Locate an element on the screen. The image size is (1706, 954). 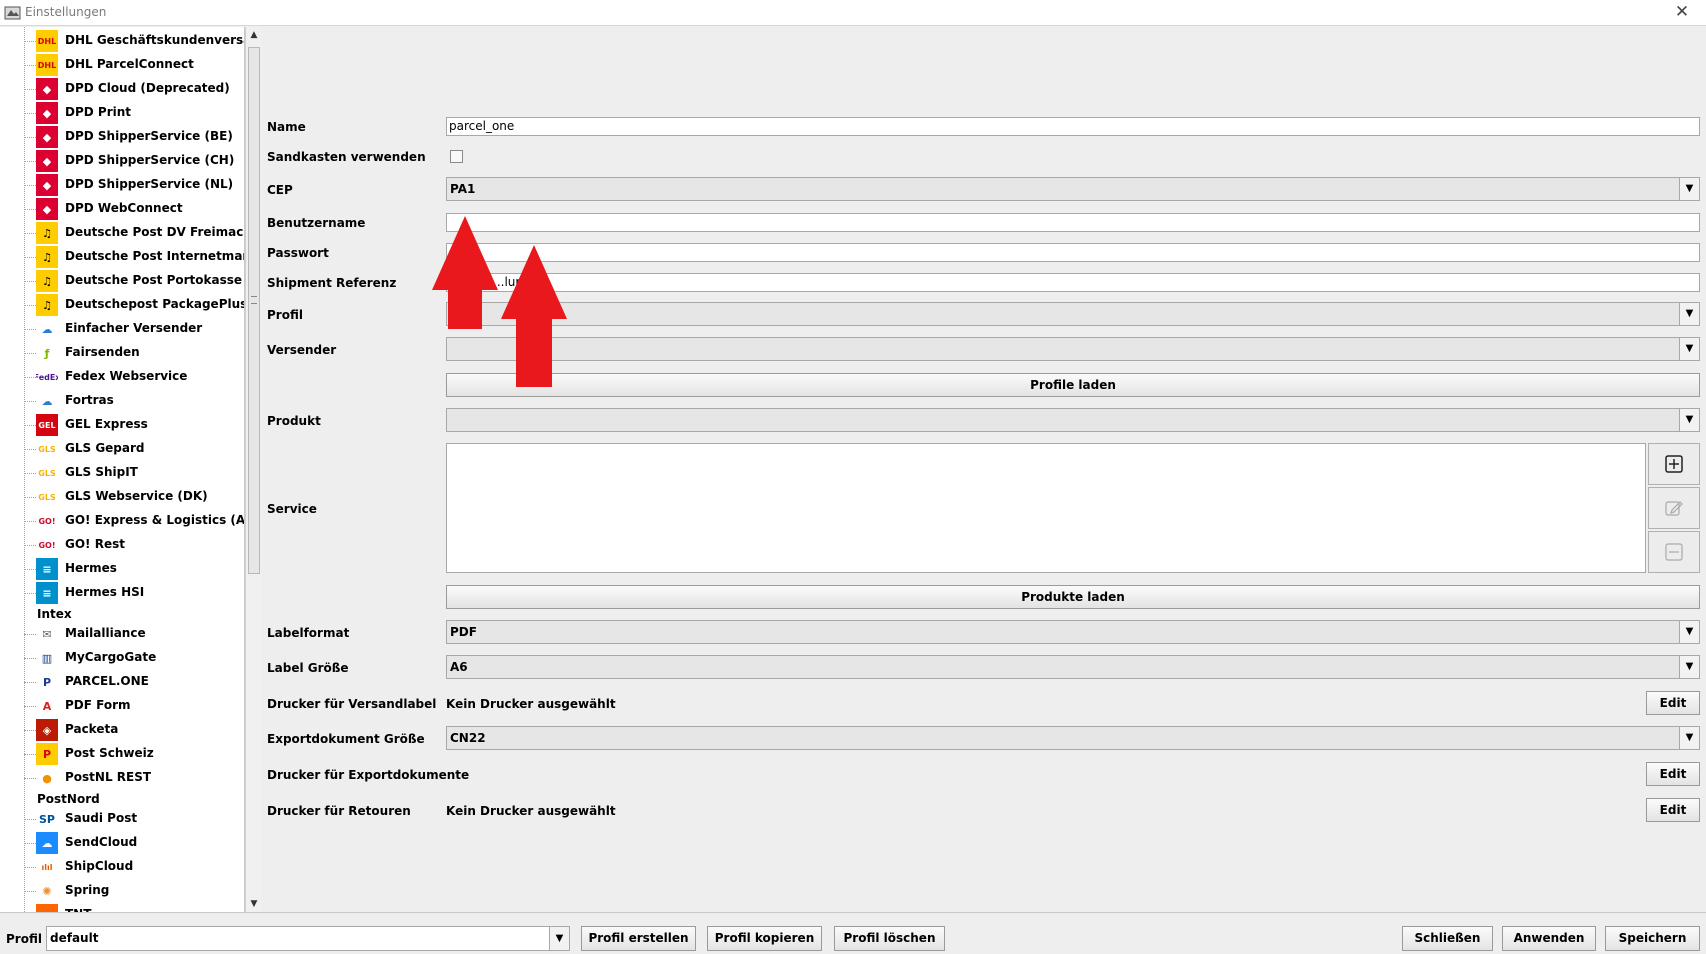
sender-select: ▼ is located at coordinates (1073, 349).